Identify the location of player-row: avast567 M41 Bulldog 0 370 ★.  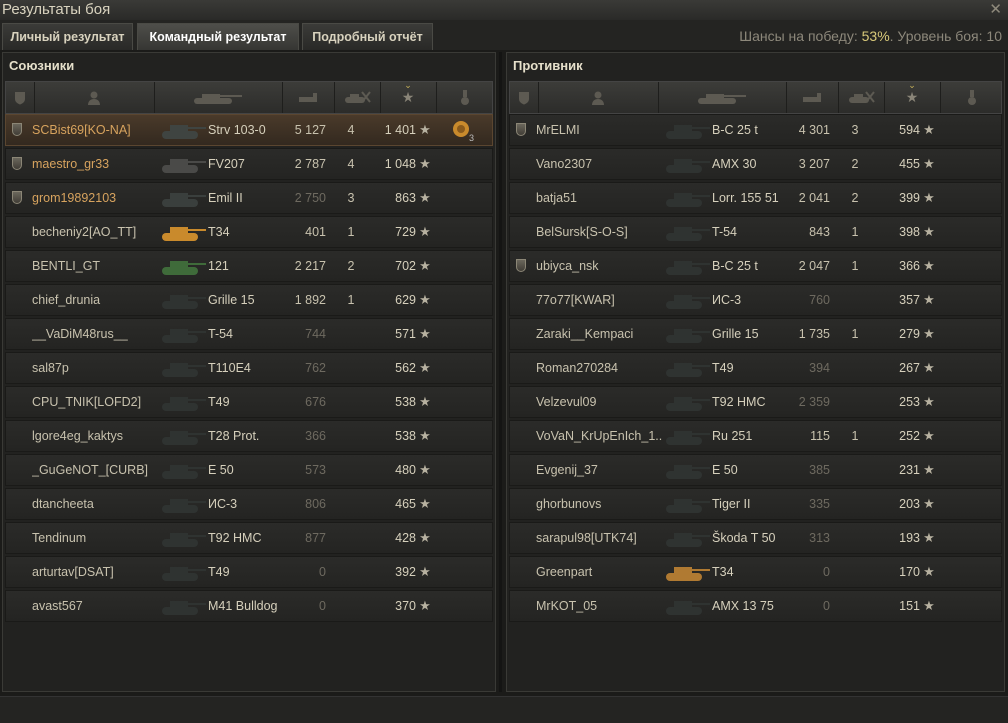
(249, 606).